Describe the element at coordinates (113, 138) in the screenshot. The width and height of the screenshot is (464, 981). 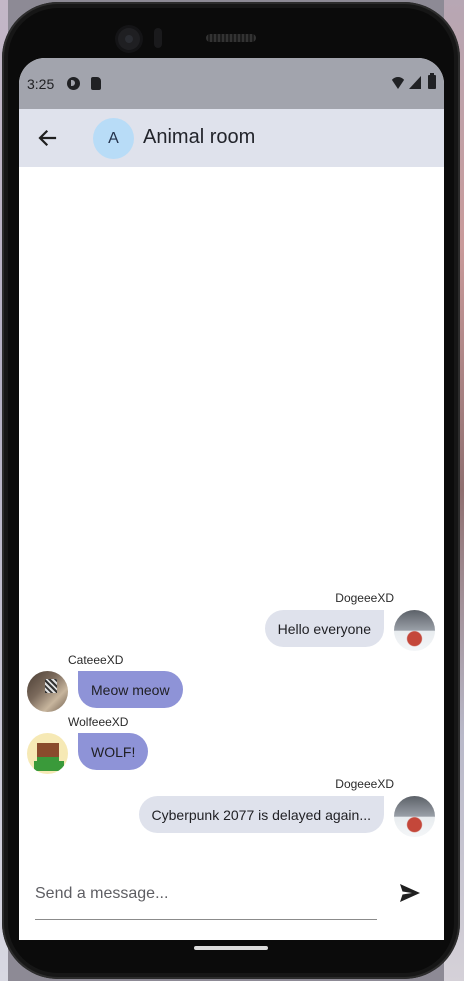
I see `room-avatar: A` at that location.